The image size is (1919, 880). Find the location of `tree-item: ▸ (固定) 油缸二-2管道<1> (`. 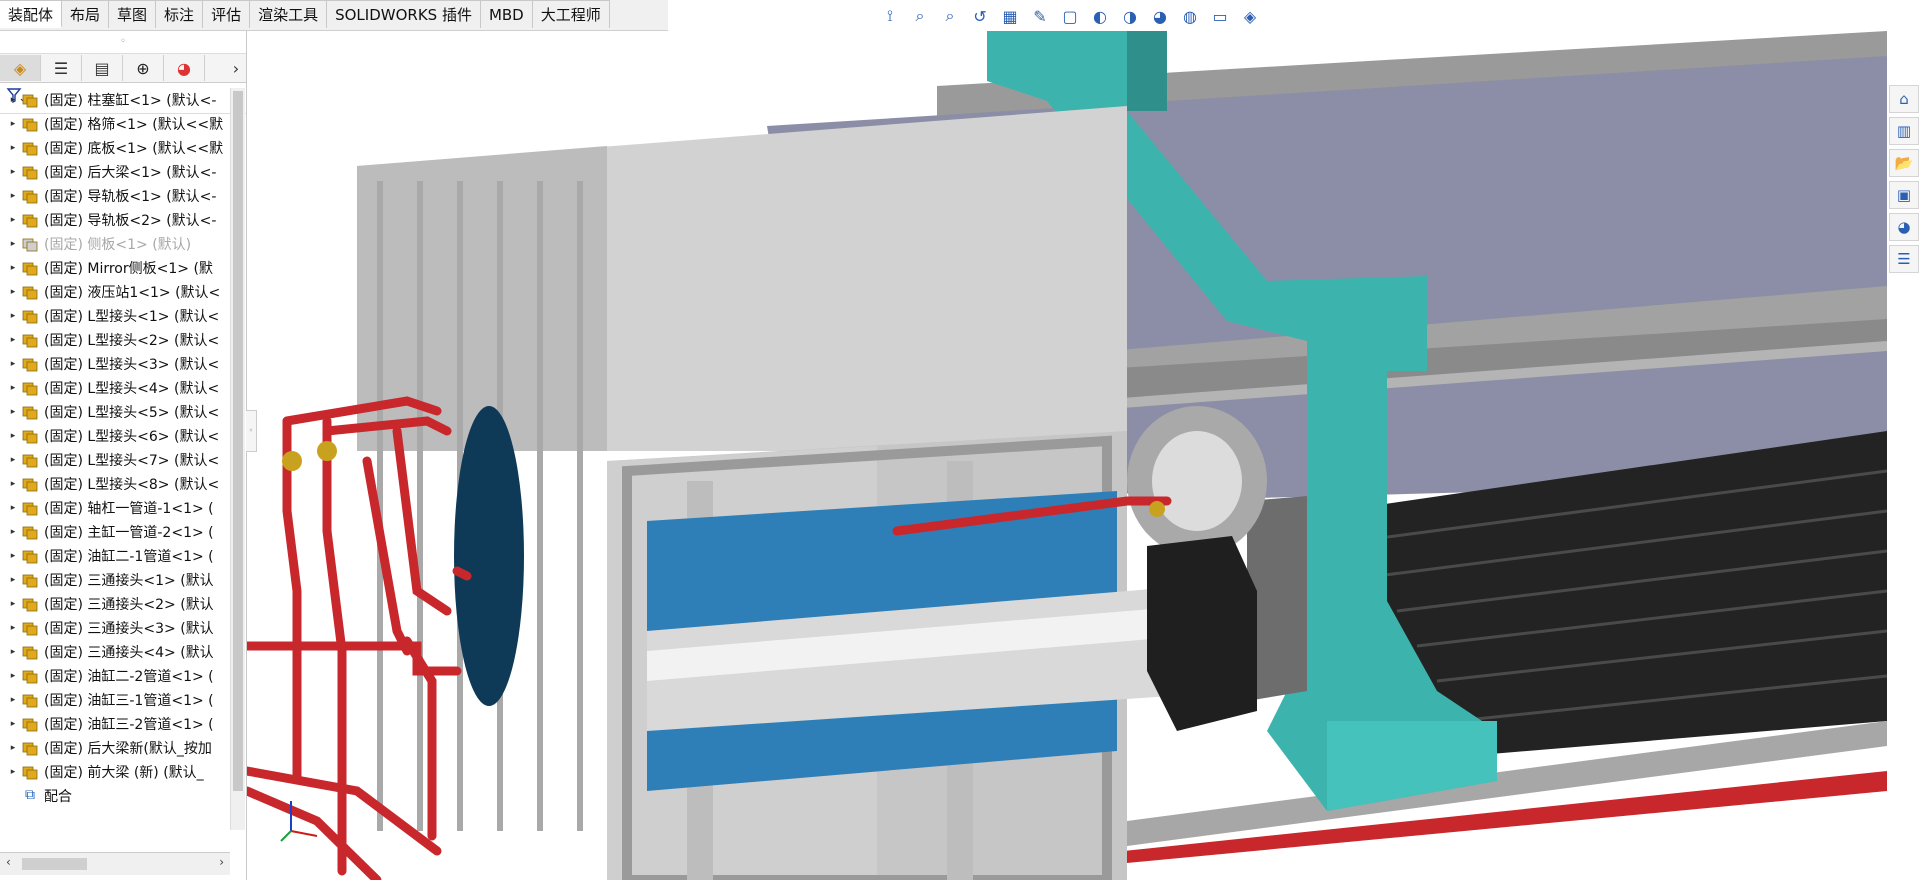

tree-item: ▸ (固定) 油缸二-2管道<1> ( is located at coordinates (115, 676).